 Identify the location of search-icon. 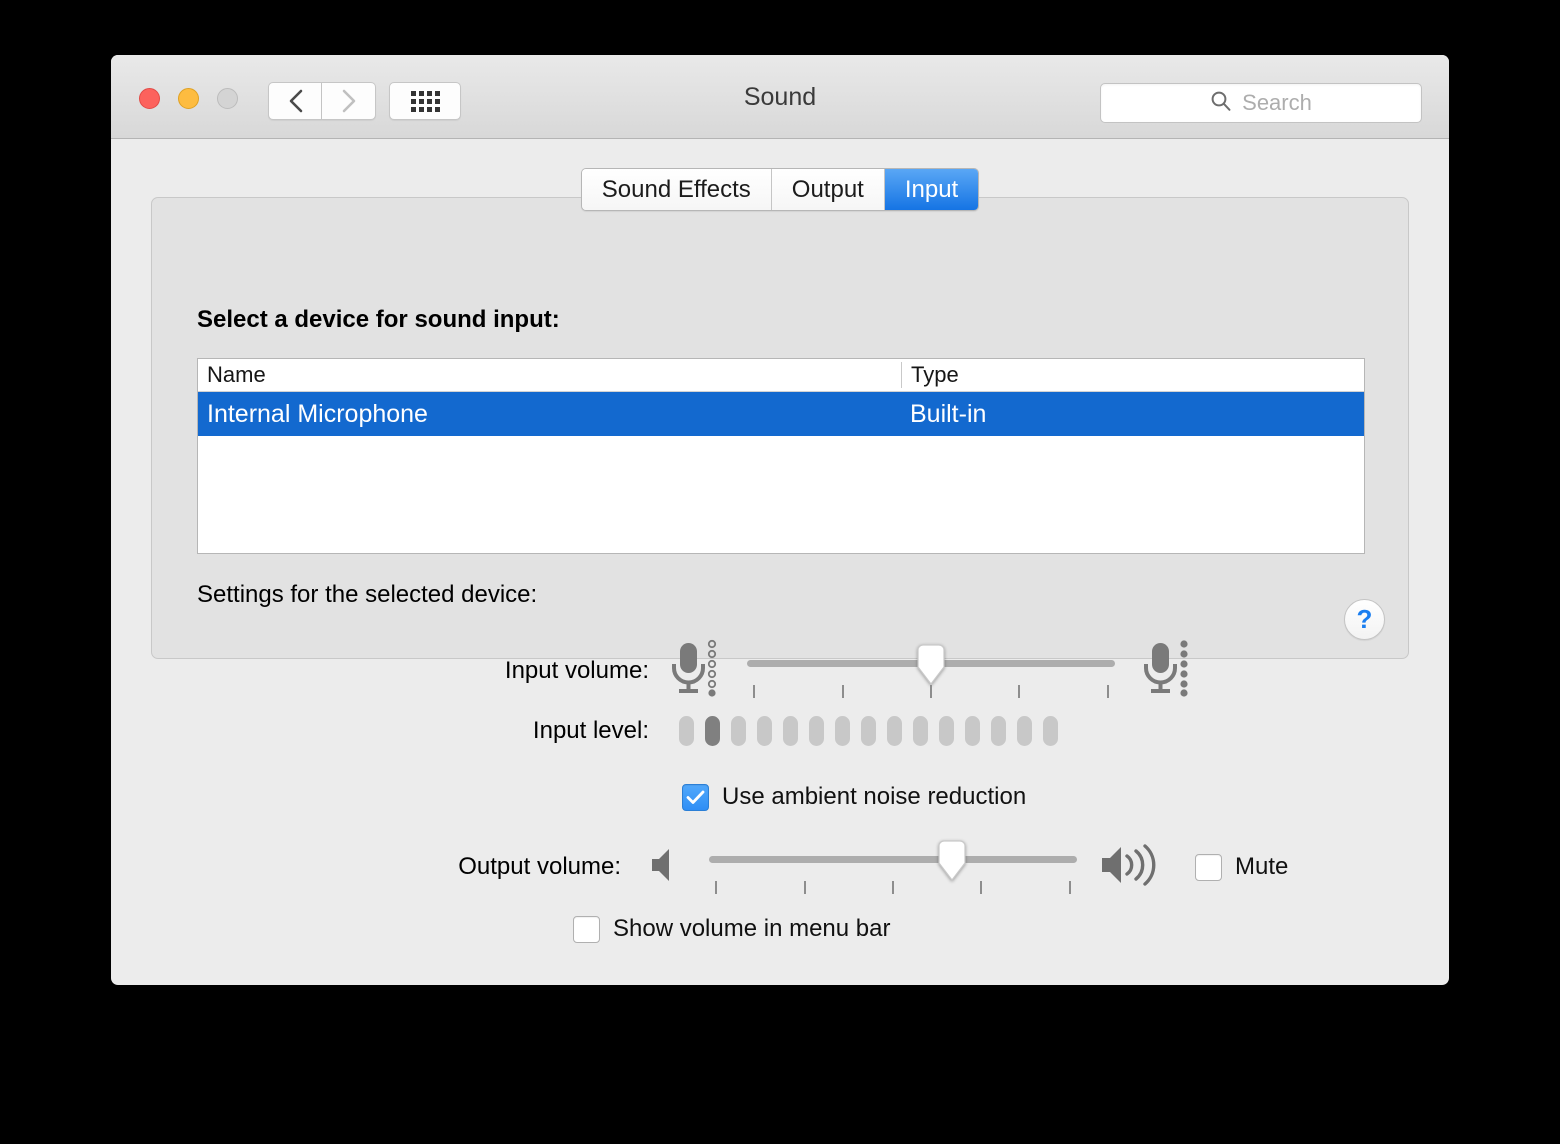
(1221, 103).